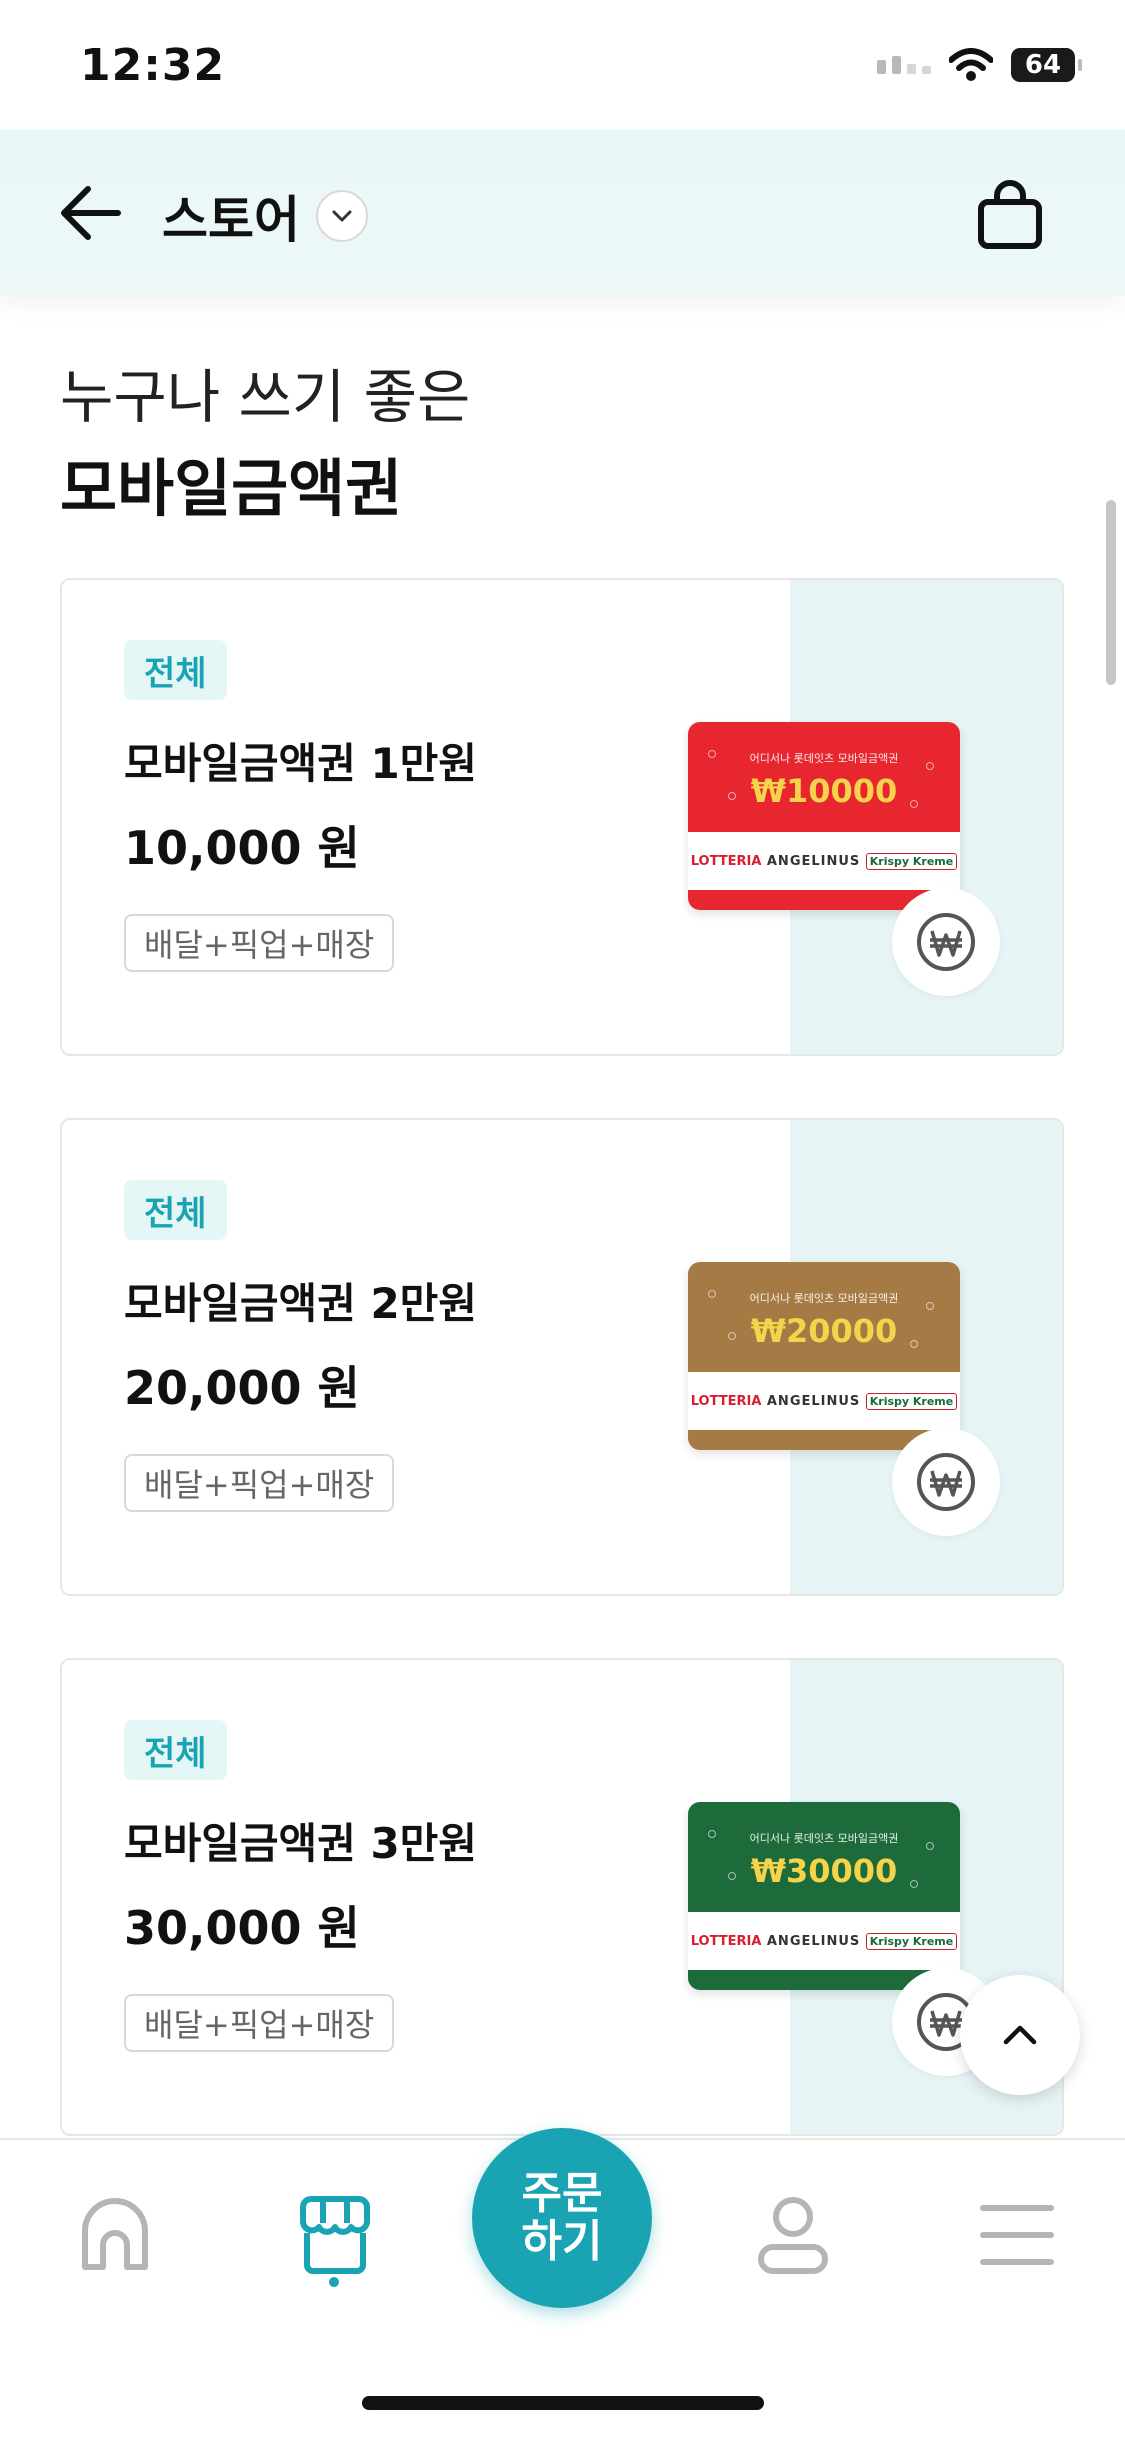 The height and width of the screenshot is (2438, 1125). I want to click on section-title: 모바일금액권, so click(231, 488).